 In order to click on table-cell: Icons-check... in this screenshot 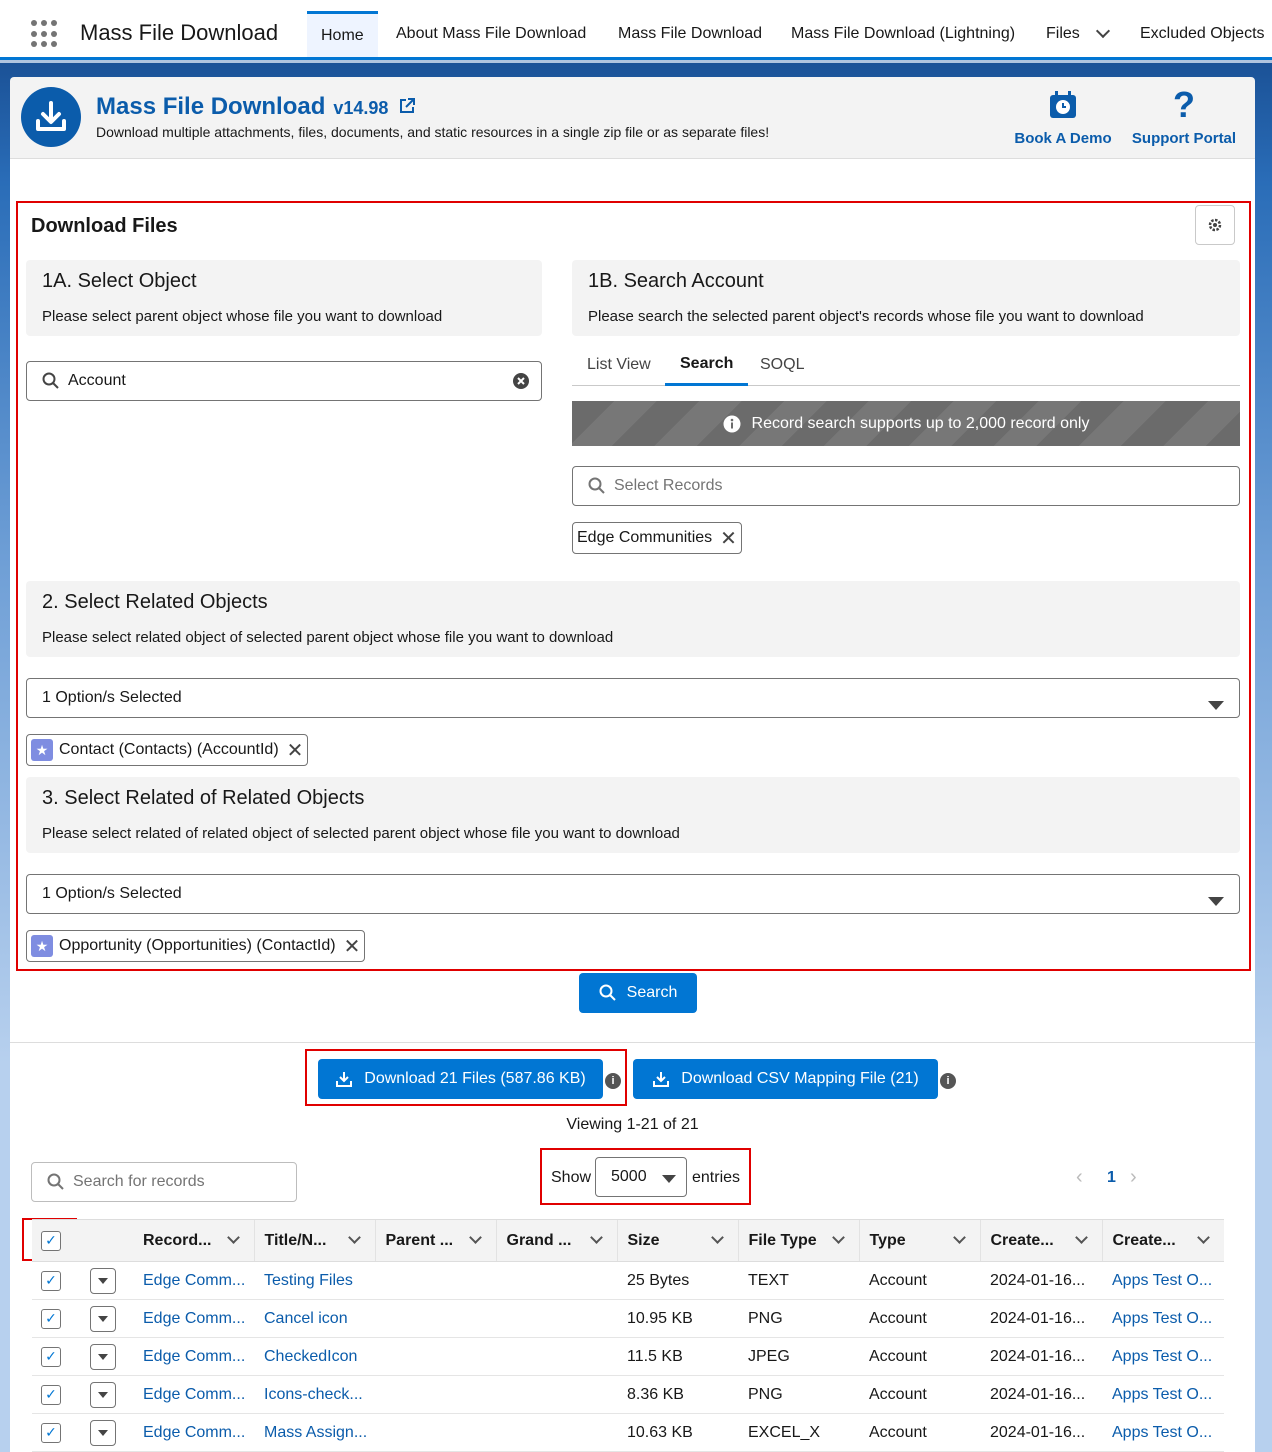, I will do `click(314, 1394)`.